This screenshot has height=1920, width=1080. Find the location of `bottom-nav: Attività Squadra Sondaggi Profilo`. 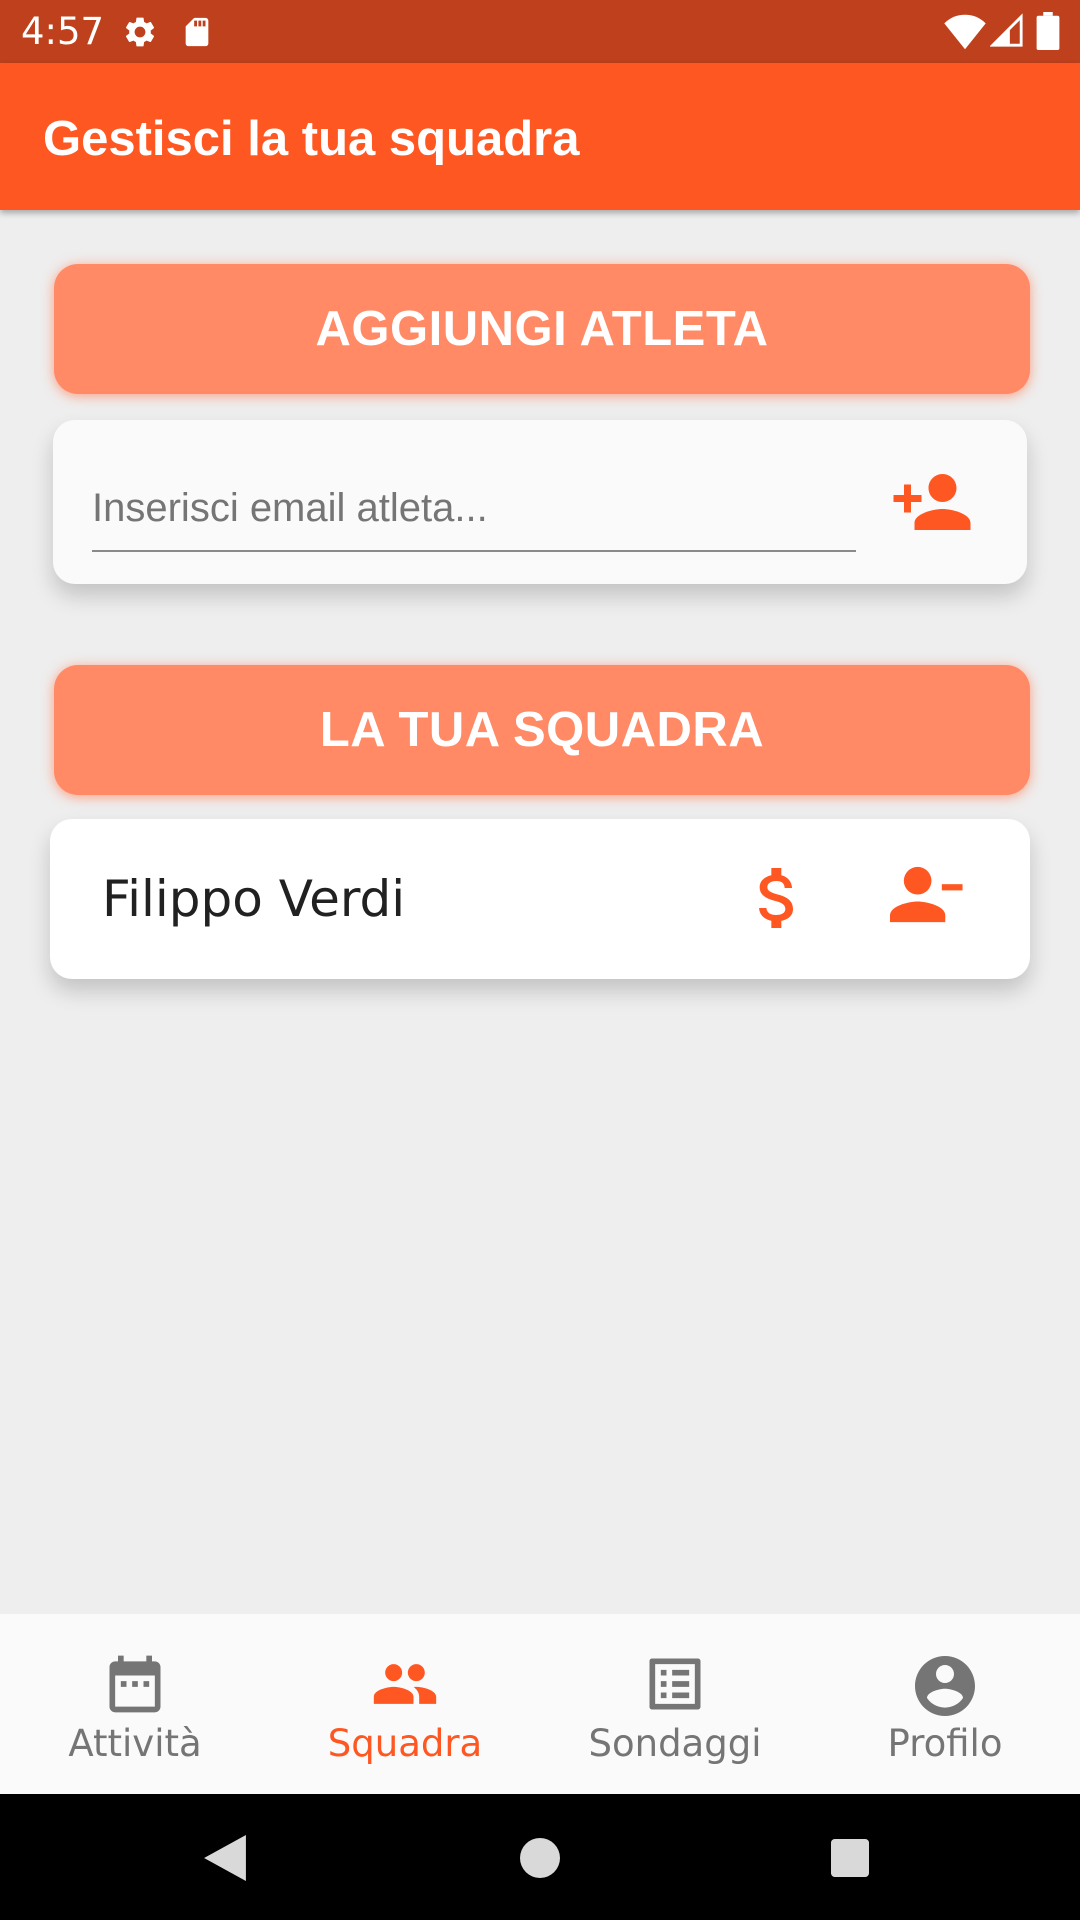

bottom-nav: Attività Squadra Sondaggi Profilo is located at coordinates (540, 1704).